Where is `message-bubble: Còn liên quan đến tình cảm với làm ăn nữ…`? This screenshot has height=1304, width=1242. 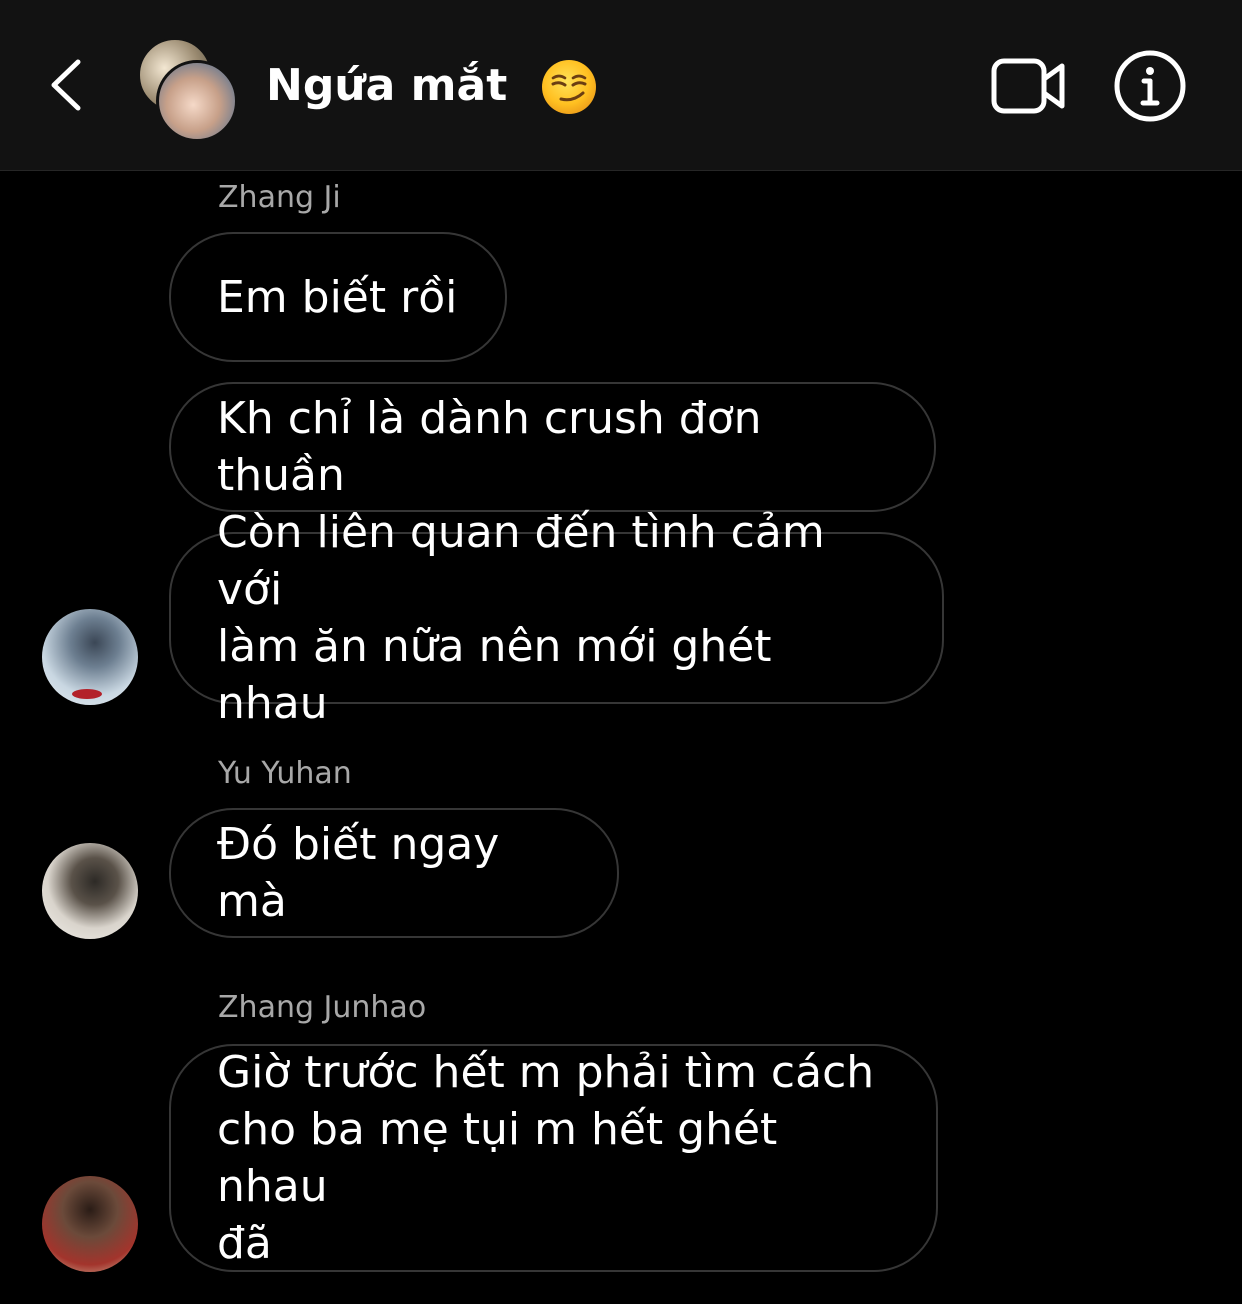
message-bubble: Còn liên quan đến tình cảm với làm ăn nữ… is located at coordinates (556, 618).